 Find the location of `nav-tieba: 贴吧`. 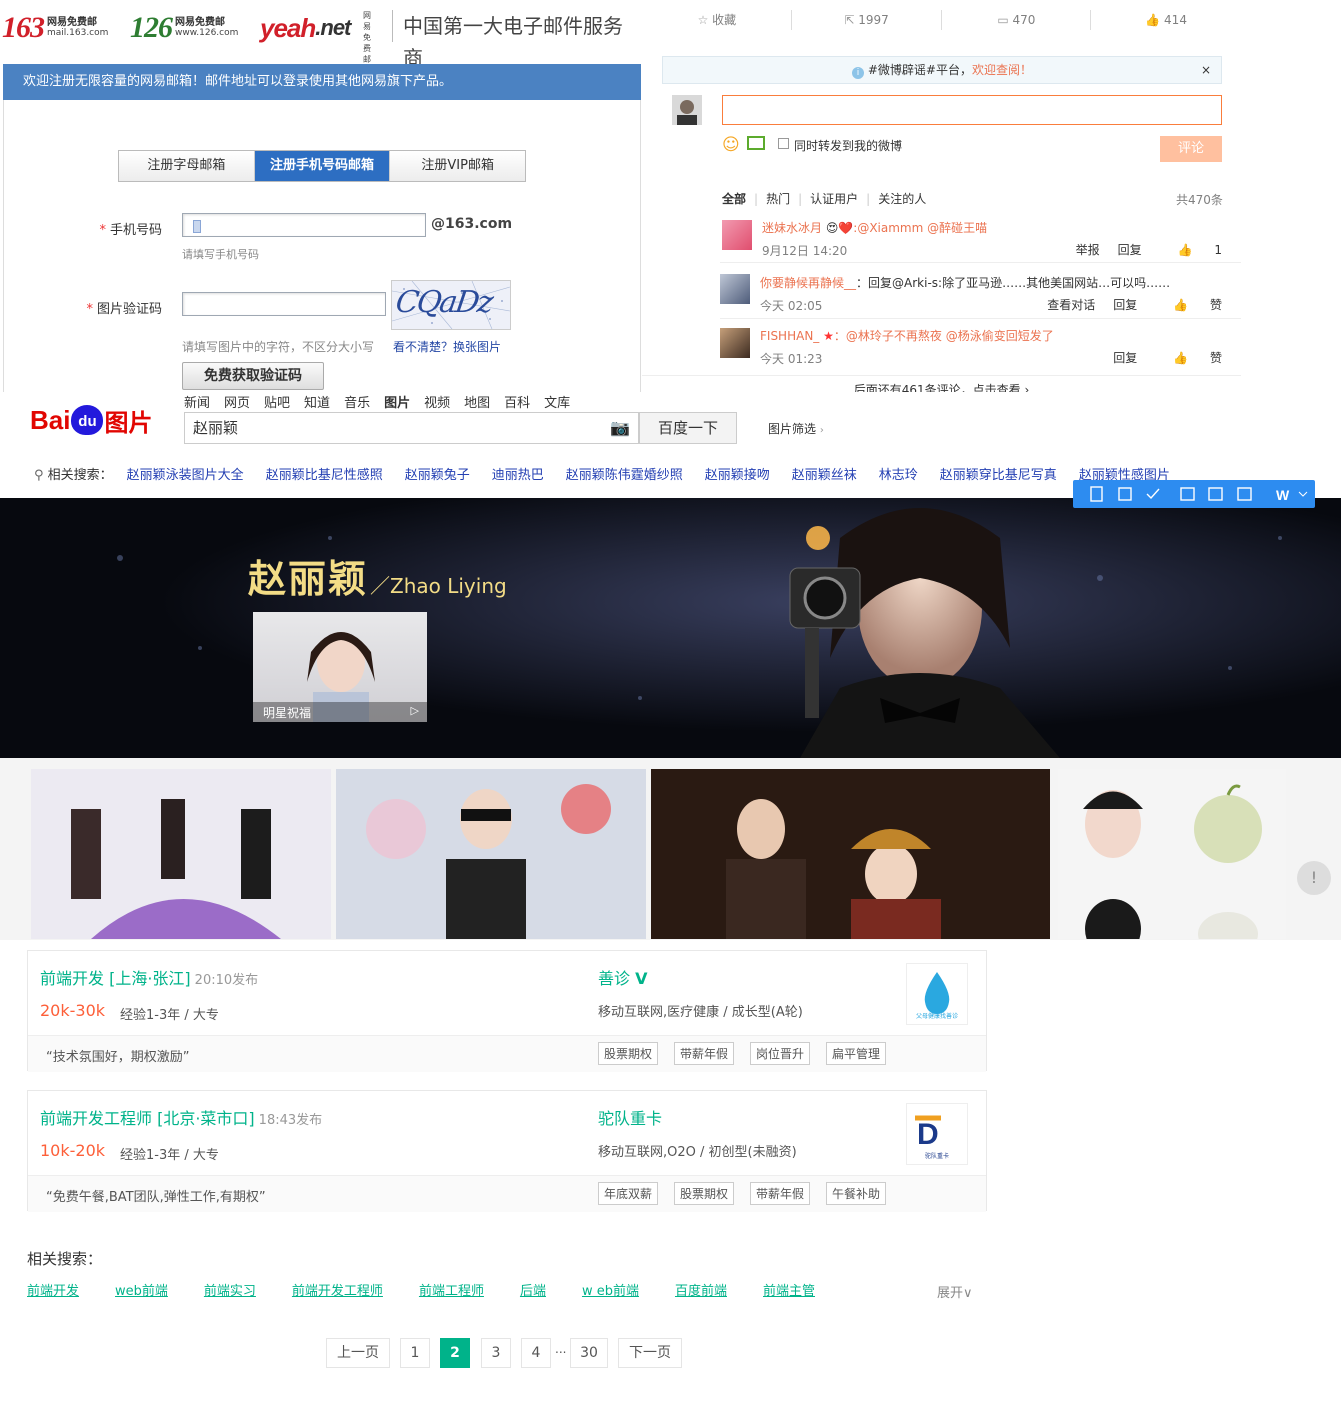

nav-tieba: 贴吧 is located at coordinates (277, 403).